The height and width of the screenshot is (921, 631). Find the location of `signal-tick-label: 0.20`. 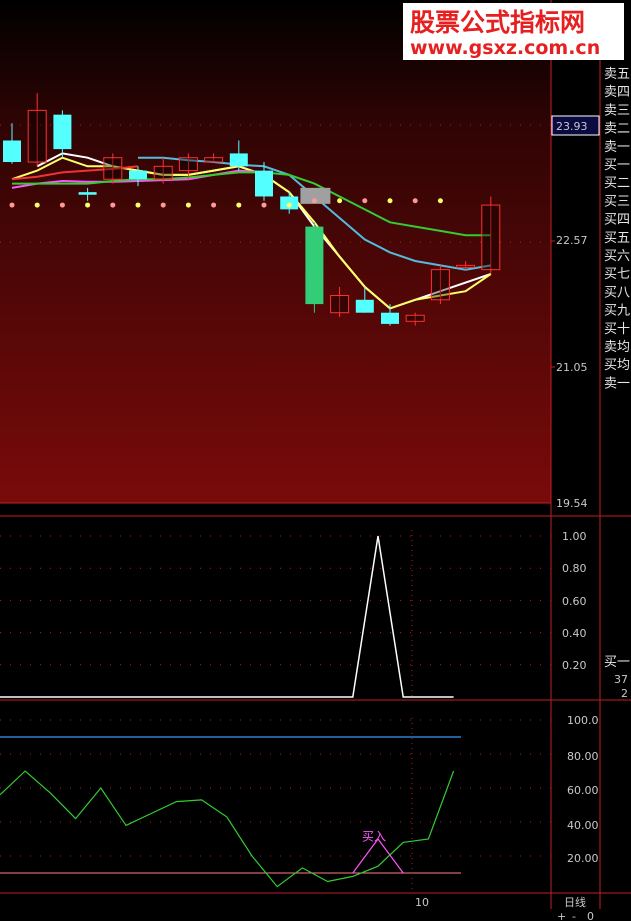

signal-tick-label: 0.20 is located at coordinates (574, 665).